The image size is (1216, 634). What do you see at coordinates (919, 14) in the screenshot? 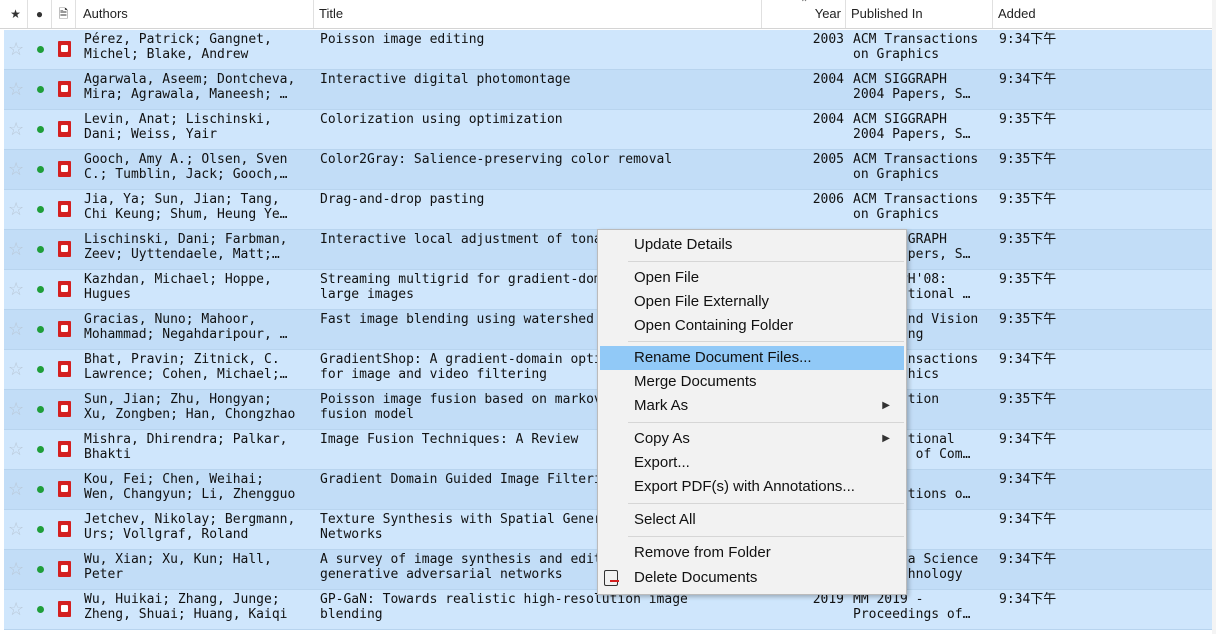
I see `published-in-column-header: Published In` at bounding box center [919, 14].